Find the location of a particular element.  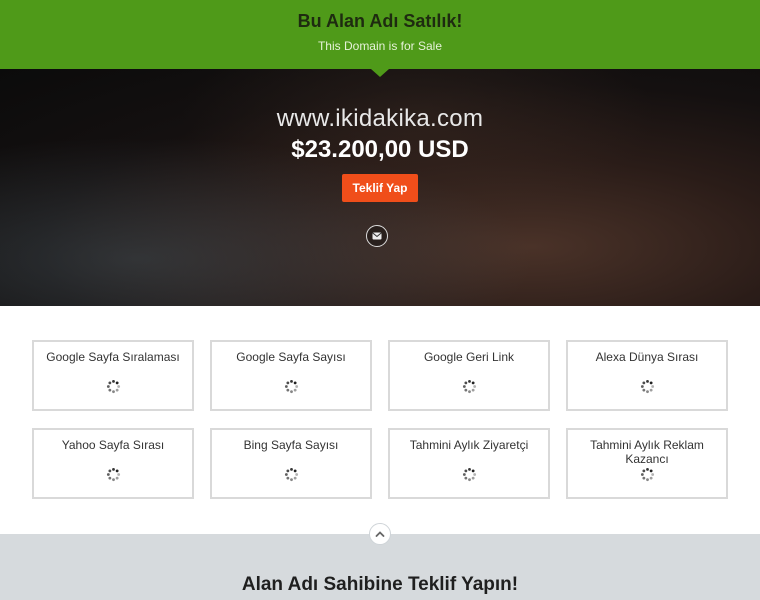

envelope-icon is located at coordinates (377, 236).